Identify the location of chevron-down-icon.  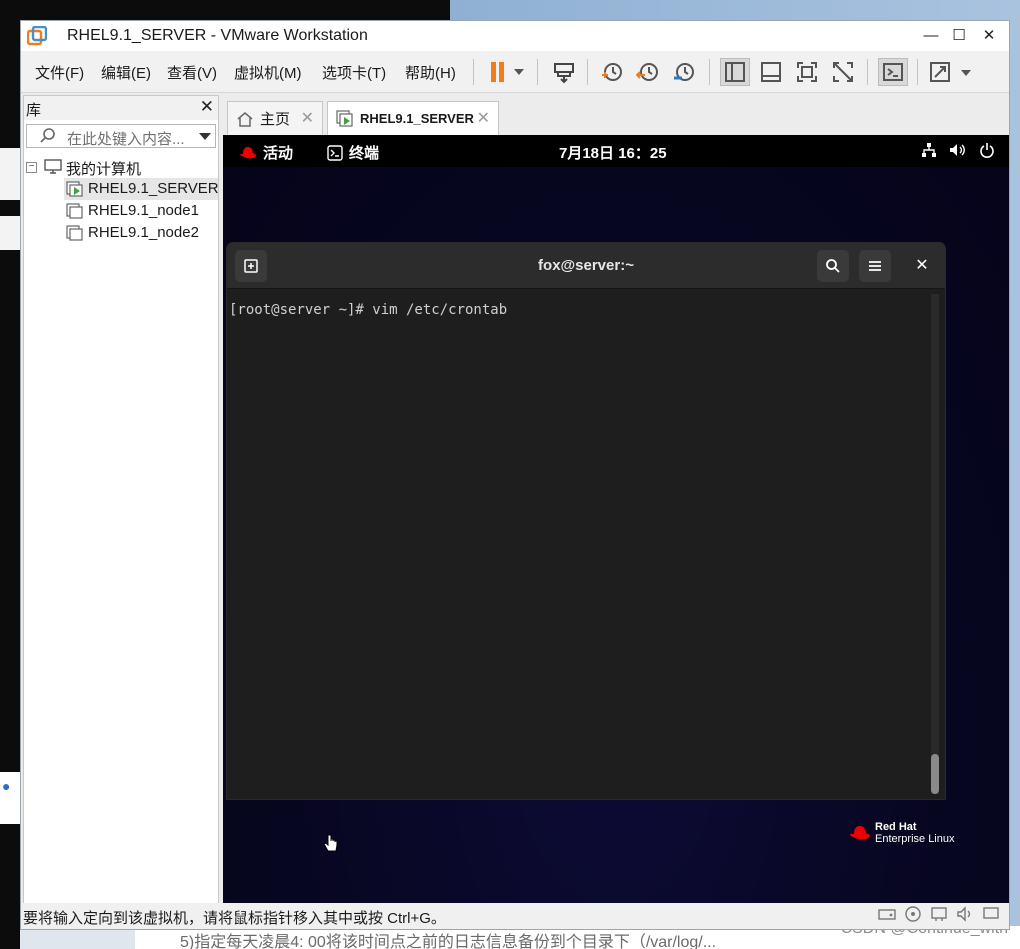
(205, 136).